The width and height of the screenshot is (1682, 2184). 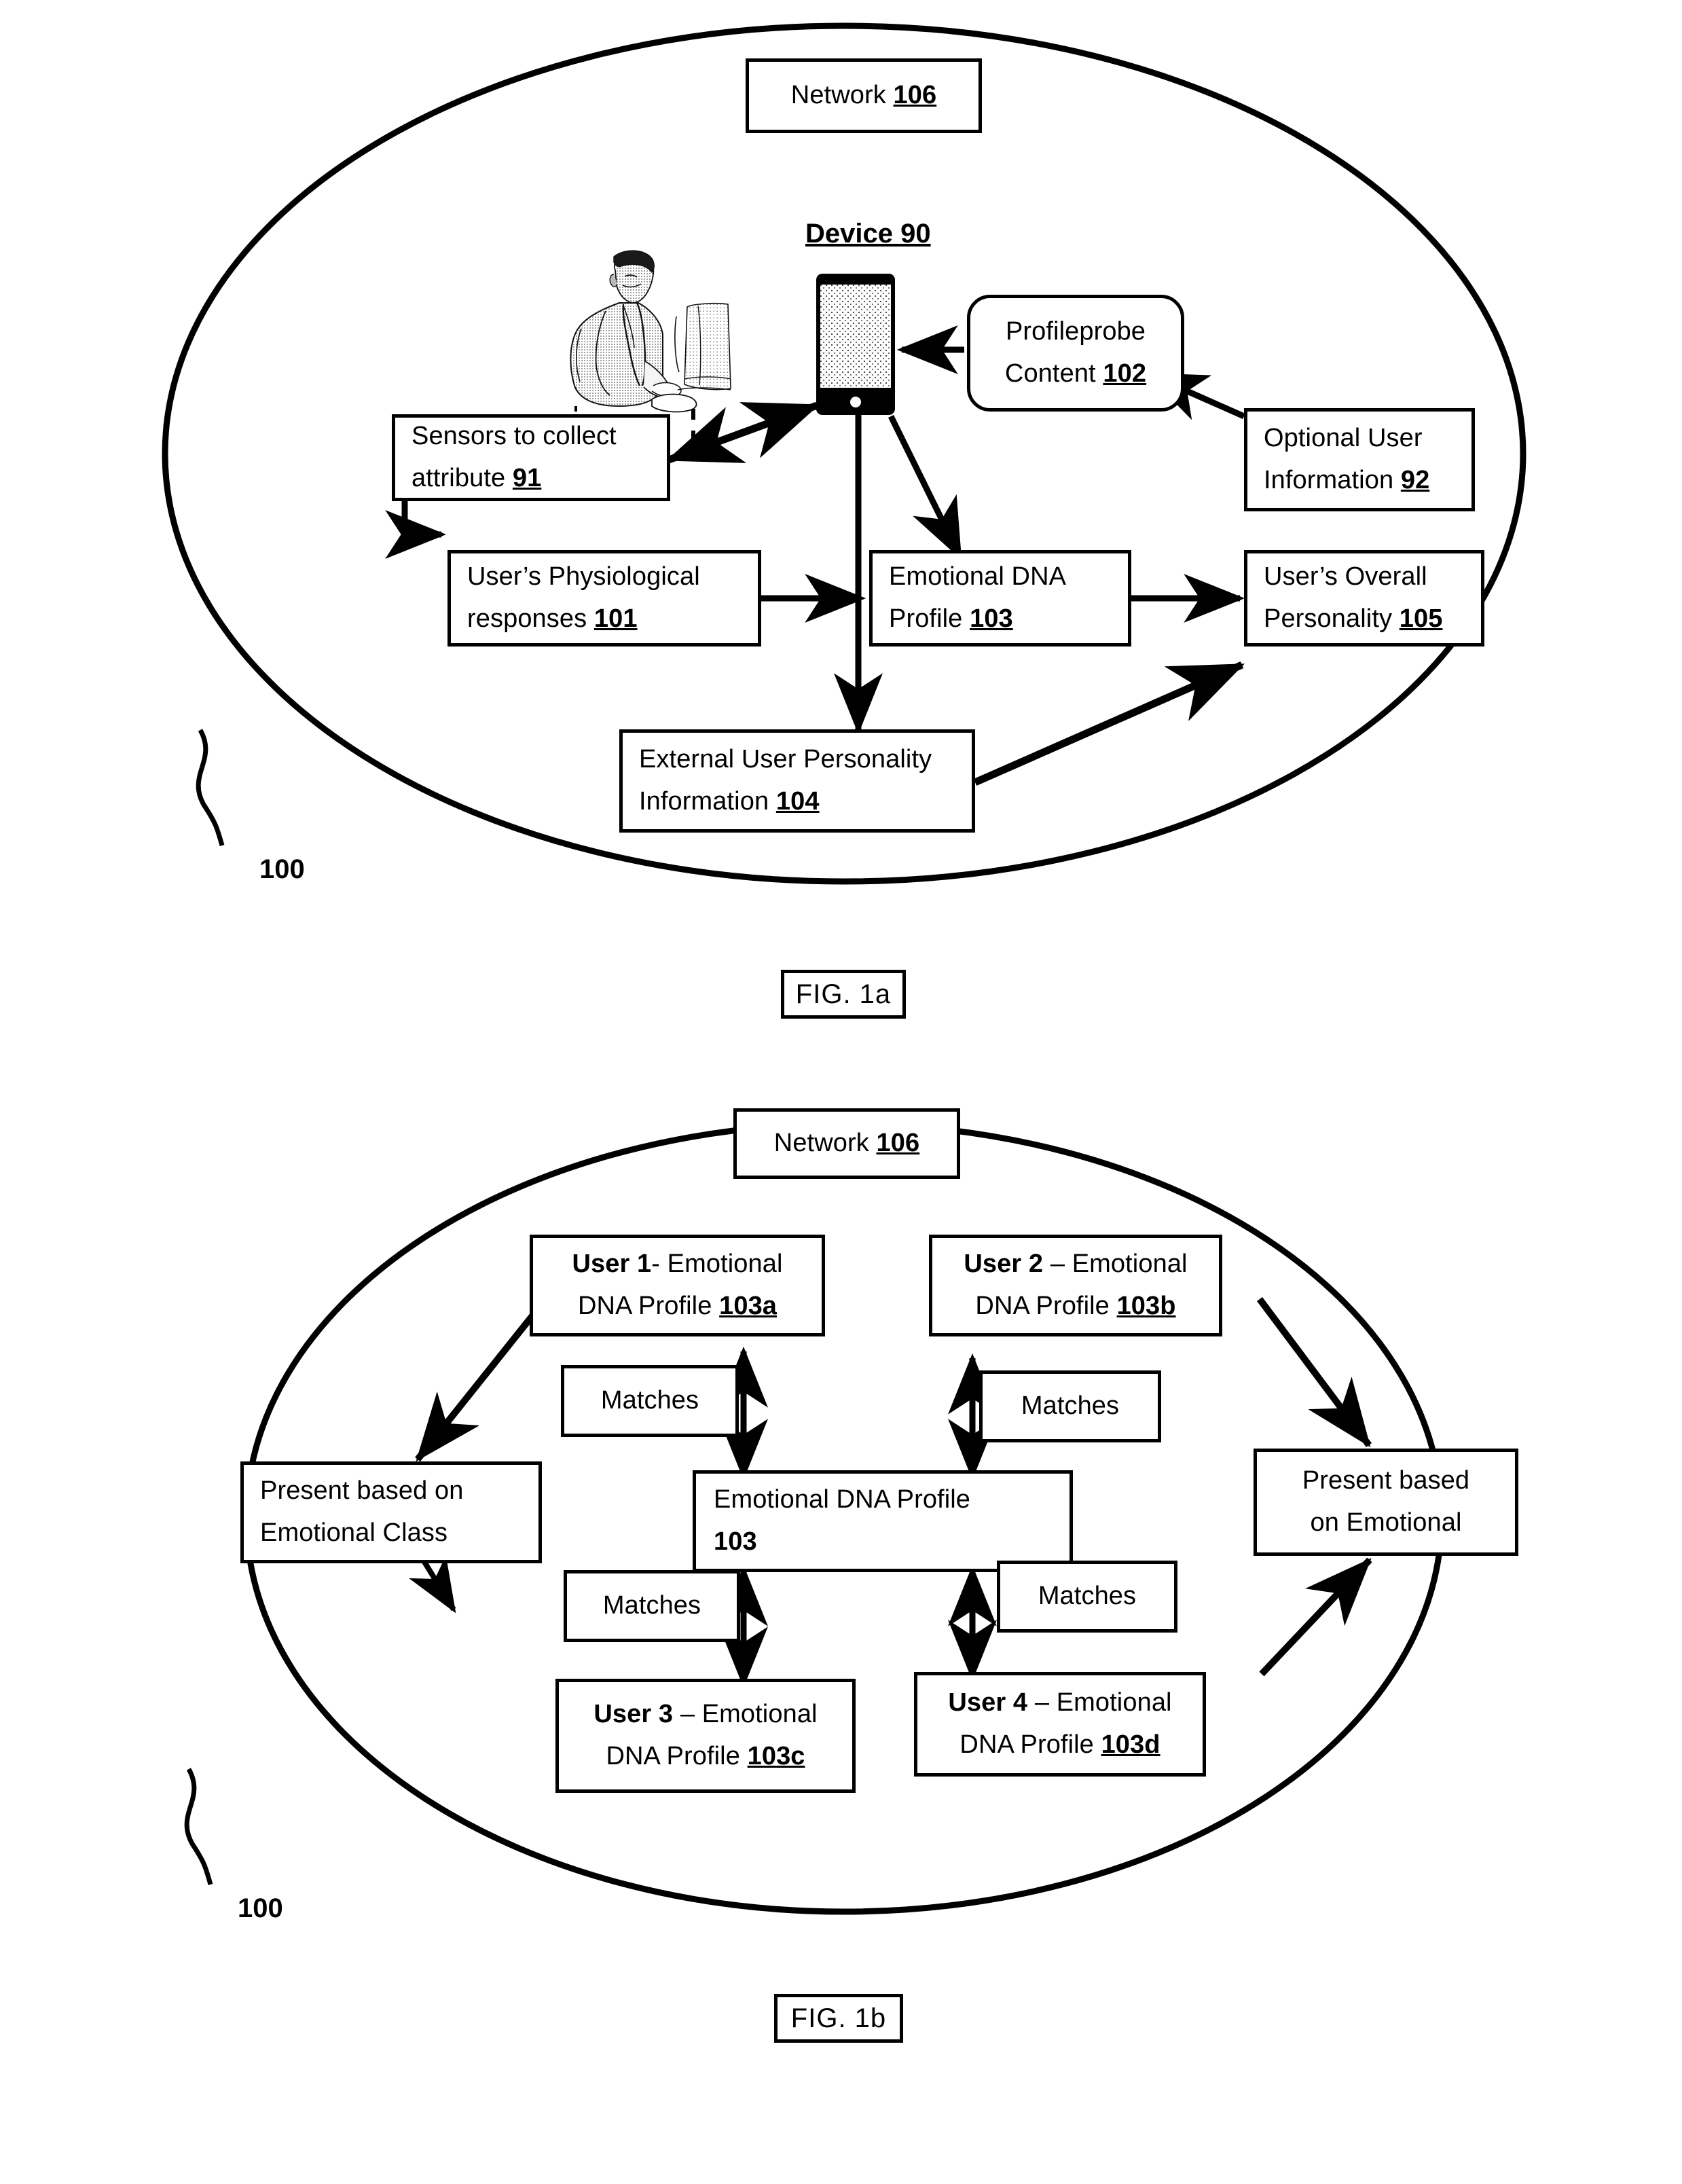 I want to click on physiological-line1: User’s Physiological, so click(x=584, y=577).